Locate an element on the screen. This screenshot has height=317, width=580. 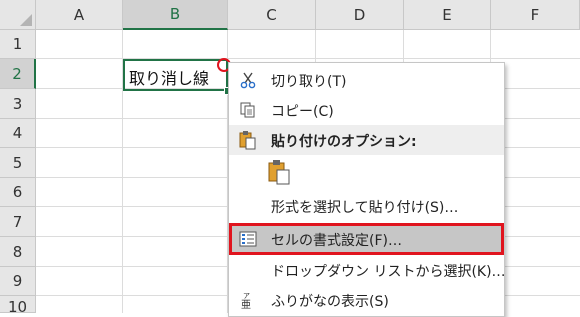
row-header-5: 5 is located at coordinates (18, 163).